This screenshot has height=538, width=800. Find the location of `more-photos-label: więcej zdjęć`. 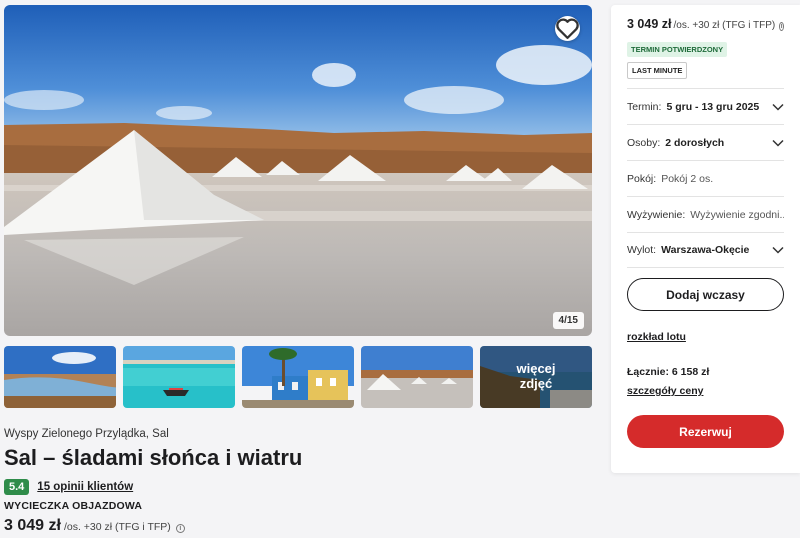

more-photos-label: więcej zdjęć is located at coordinates (536, 377).